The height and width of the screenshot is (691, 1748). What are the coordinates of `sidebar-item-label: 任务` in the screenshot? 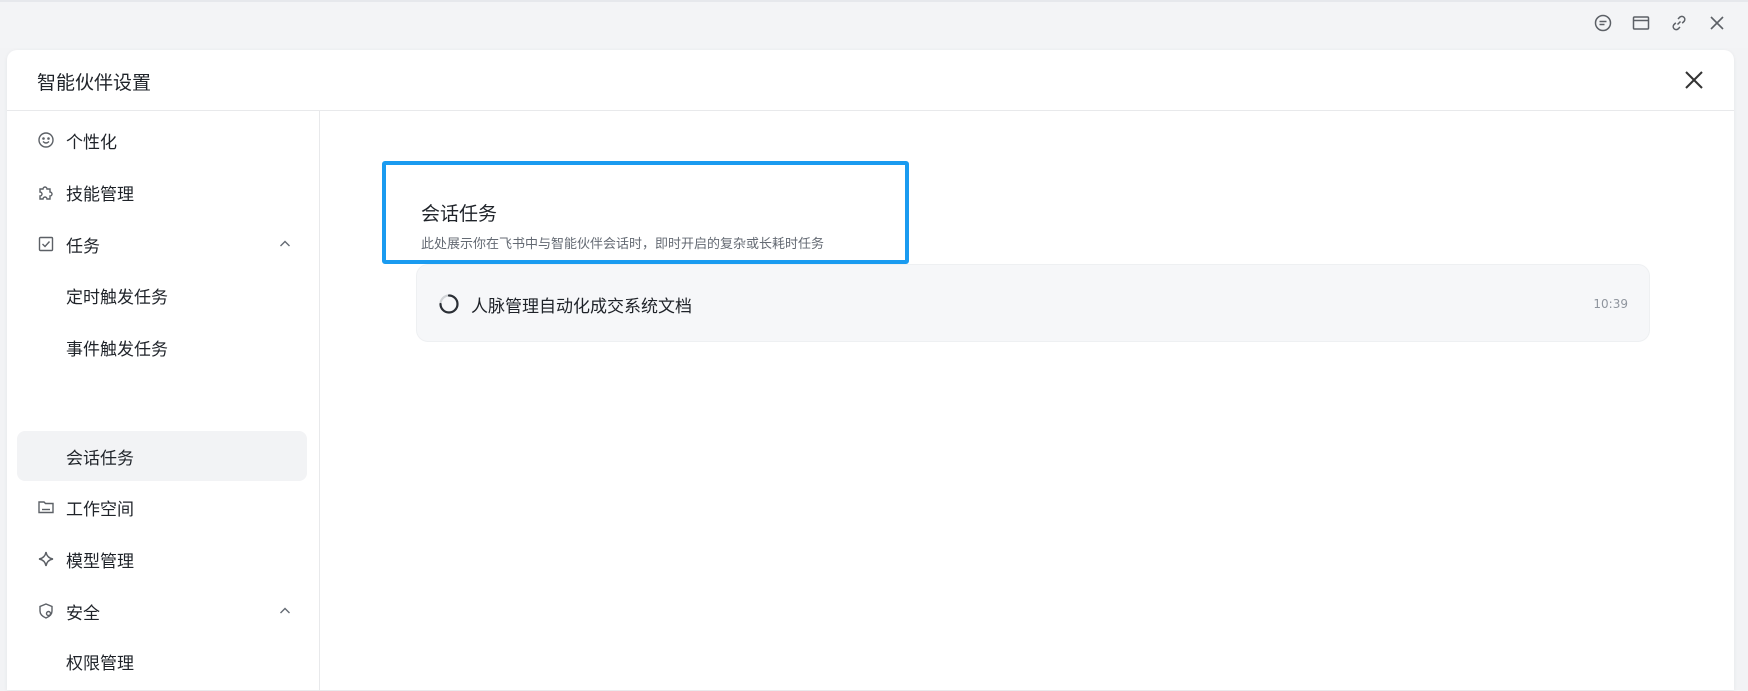 It's located at (83, 246).